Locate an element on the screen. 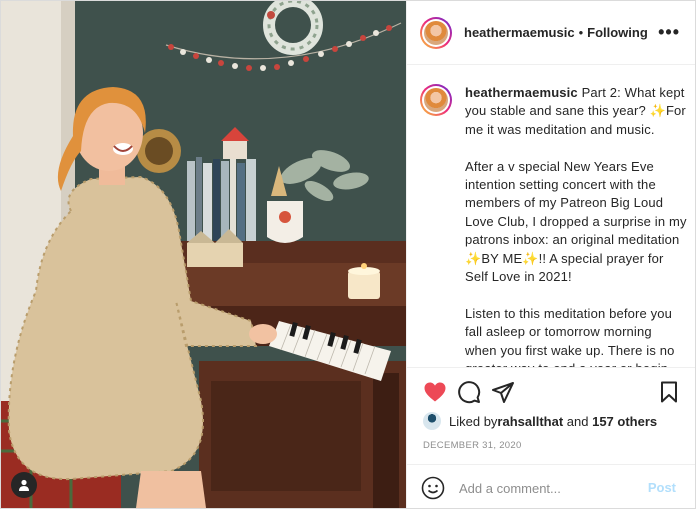 The height and width of the screenshot is (509, 696). user-tag-icon is located at coordinates (24, 485).